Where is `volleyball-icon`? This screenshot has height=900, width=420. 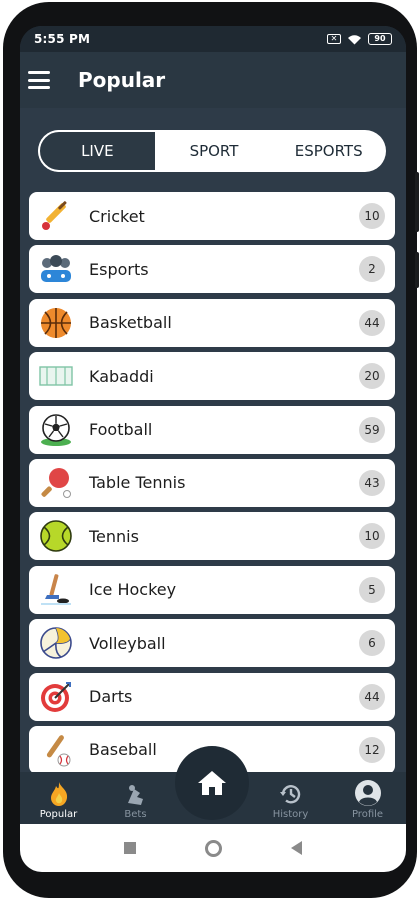 volleyball-icon is located at coordinates (56, 643).